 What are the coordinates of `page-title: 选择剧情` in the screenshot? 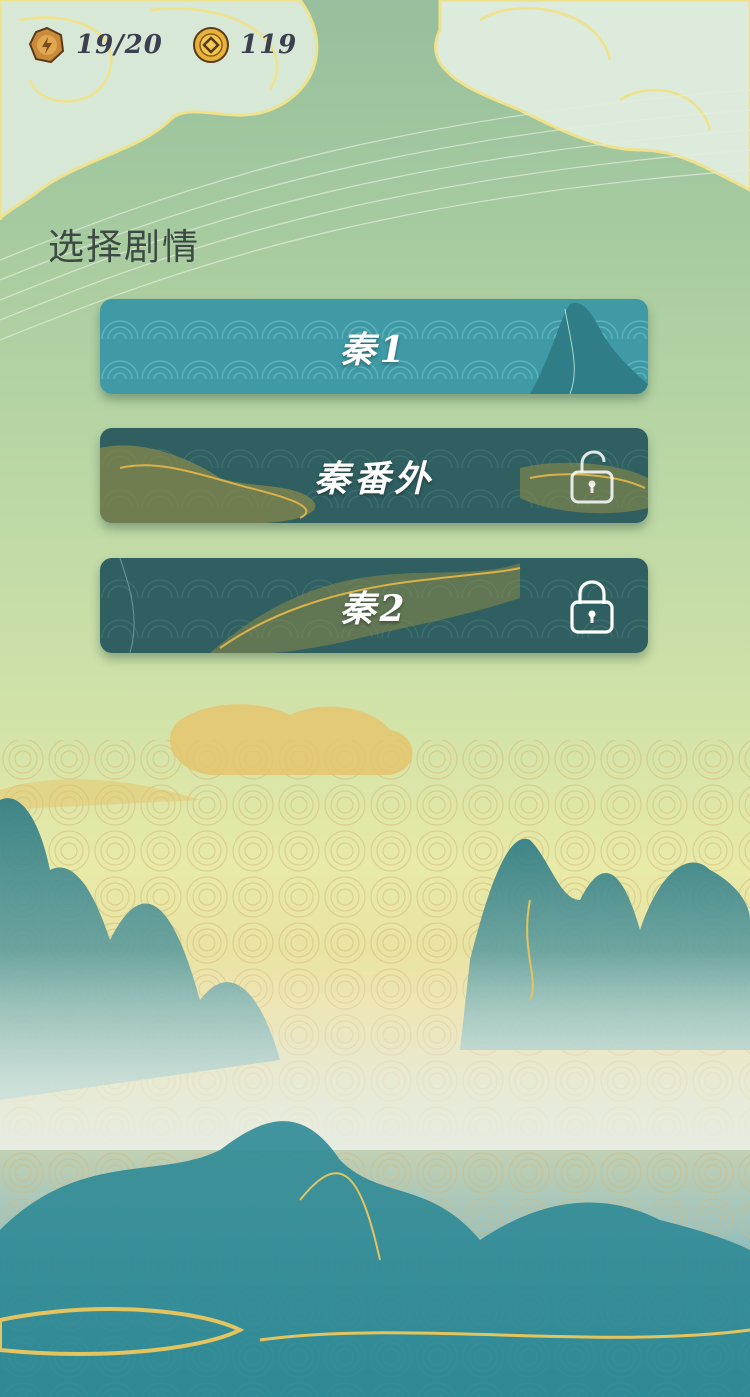 It's located at (124, 247).